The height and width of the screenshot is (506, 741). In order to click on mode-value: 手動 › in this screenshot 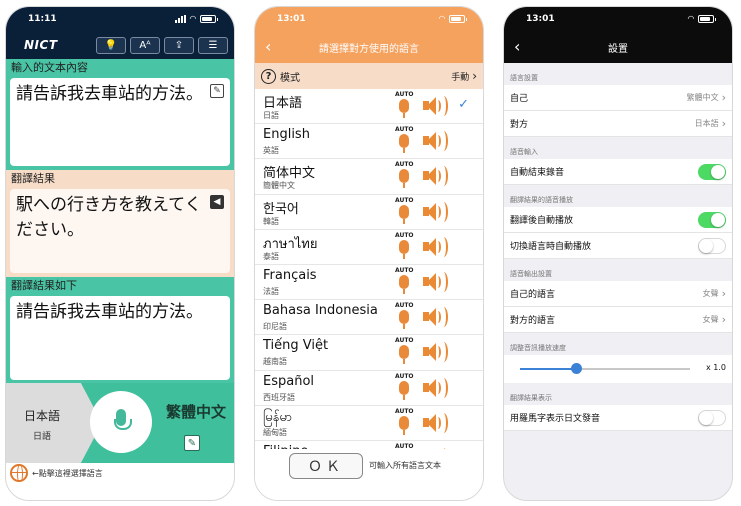, I will do `click(464, 76)`.